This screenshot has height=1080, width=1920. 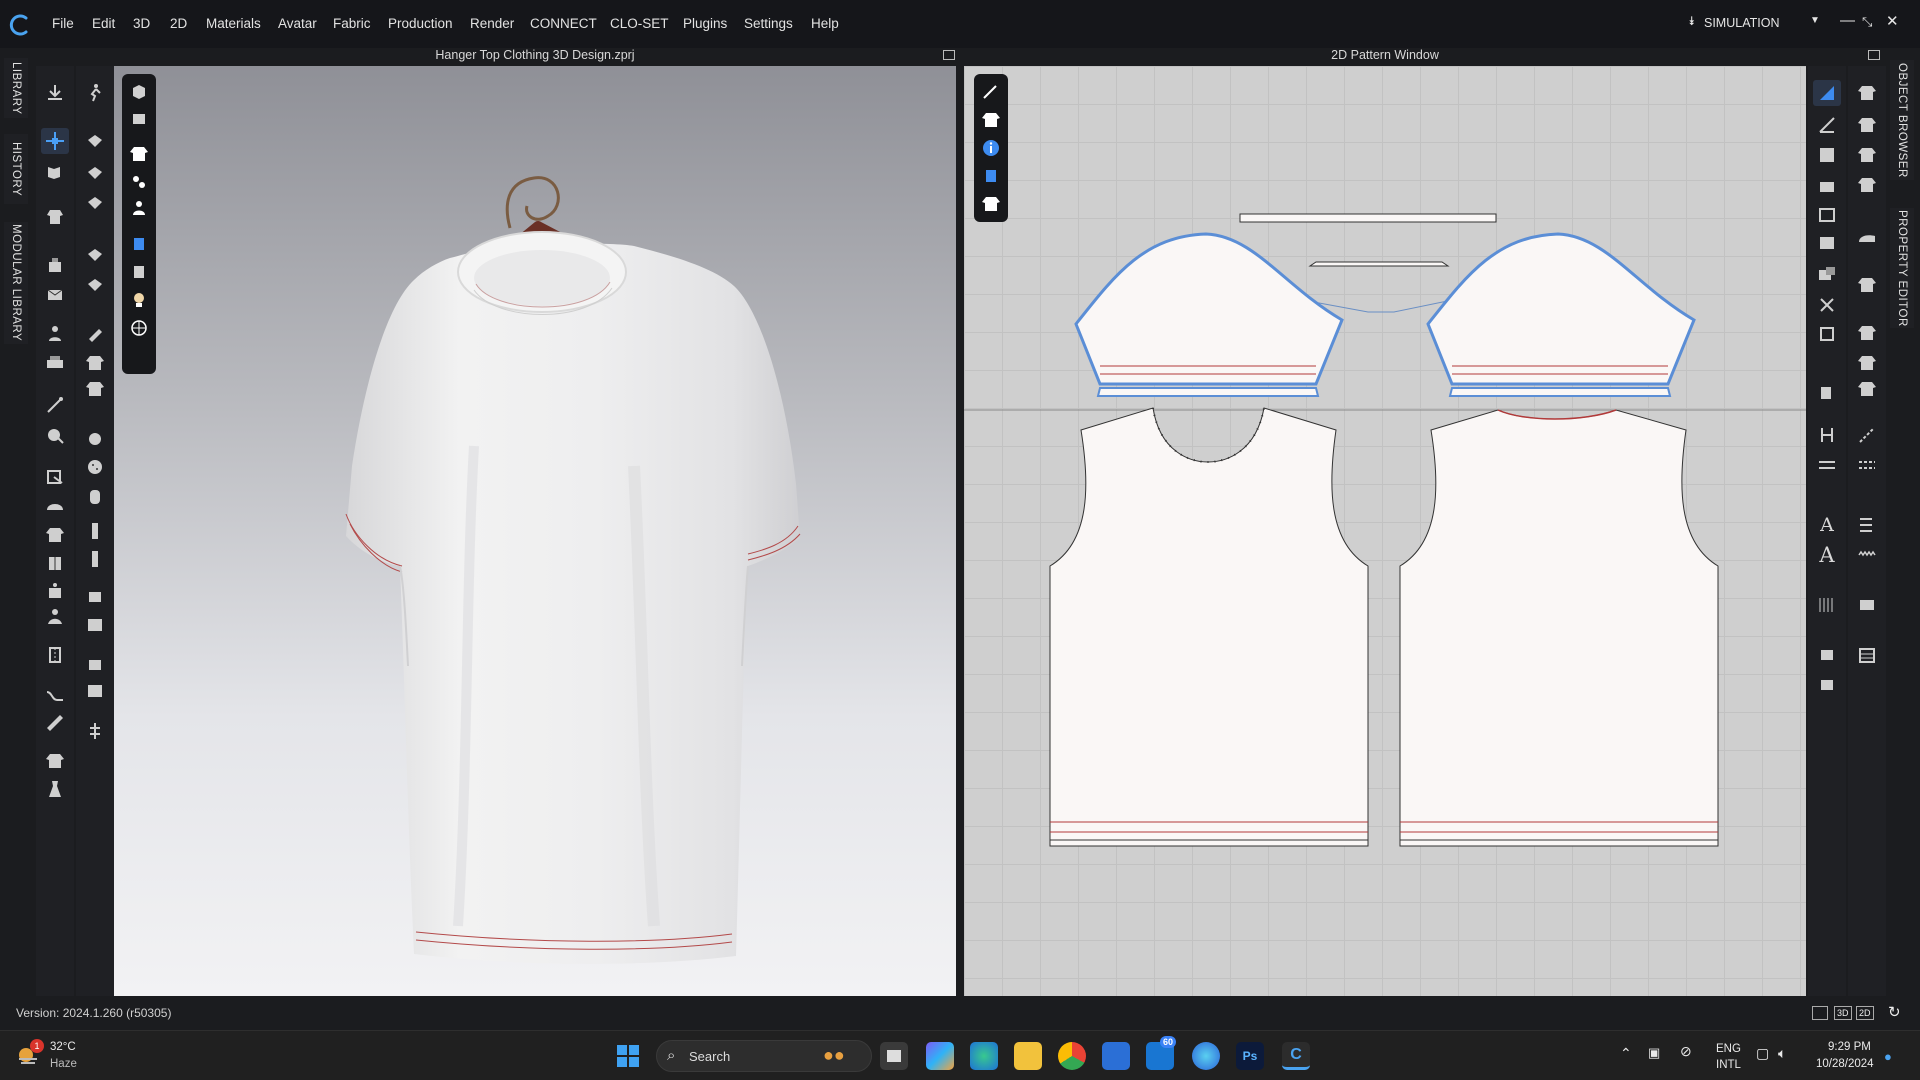 What do you see at coordinates (1849, 1047) in the screenshot?
I see `clock-time: 9:29 PM` at bounding box center [1849, 1047].